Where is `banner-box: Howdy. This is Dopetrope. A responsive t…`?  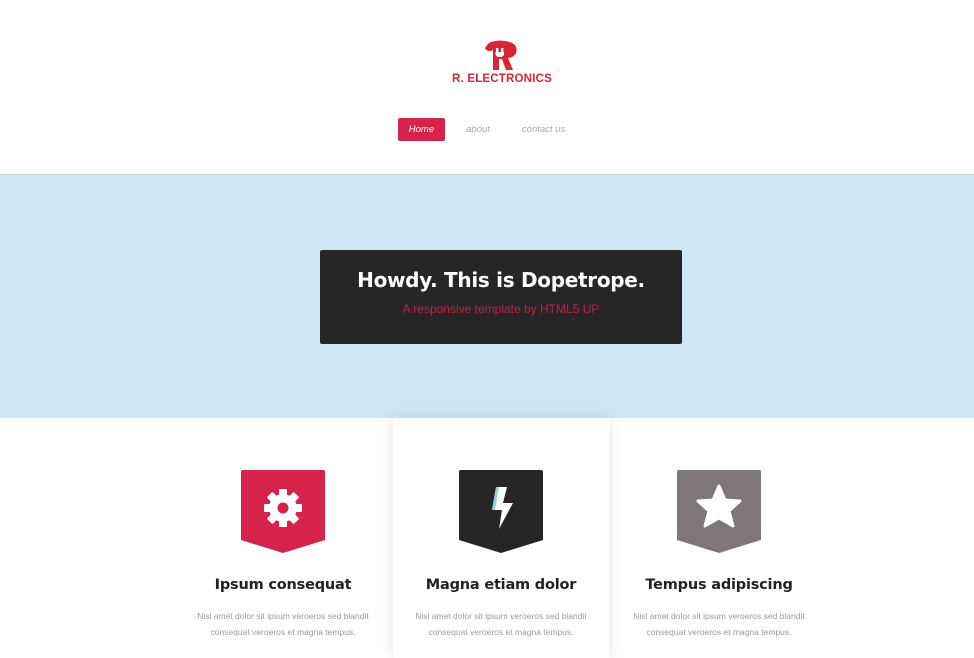 banner-box: Howdy. This is Dopetrope. A responsive t… is located at coordinates (501, 297).